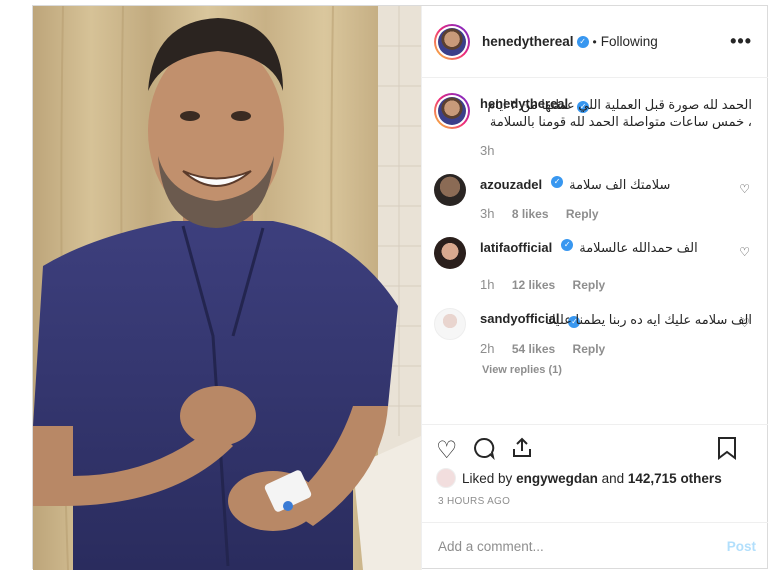 The image size is (768, 570). What do you see at coordinates (452, 41) in the screenshot?
I see `author-avatar` at bounding box center [452, 41].